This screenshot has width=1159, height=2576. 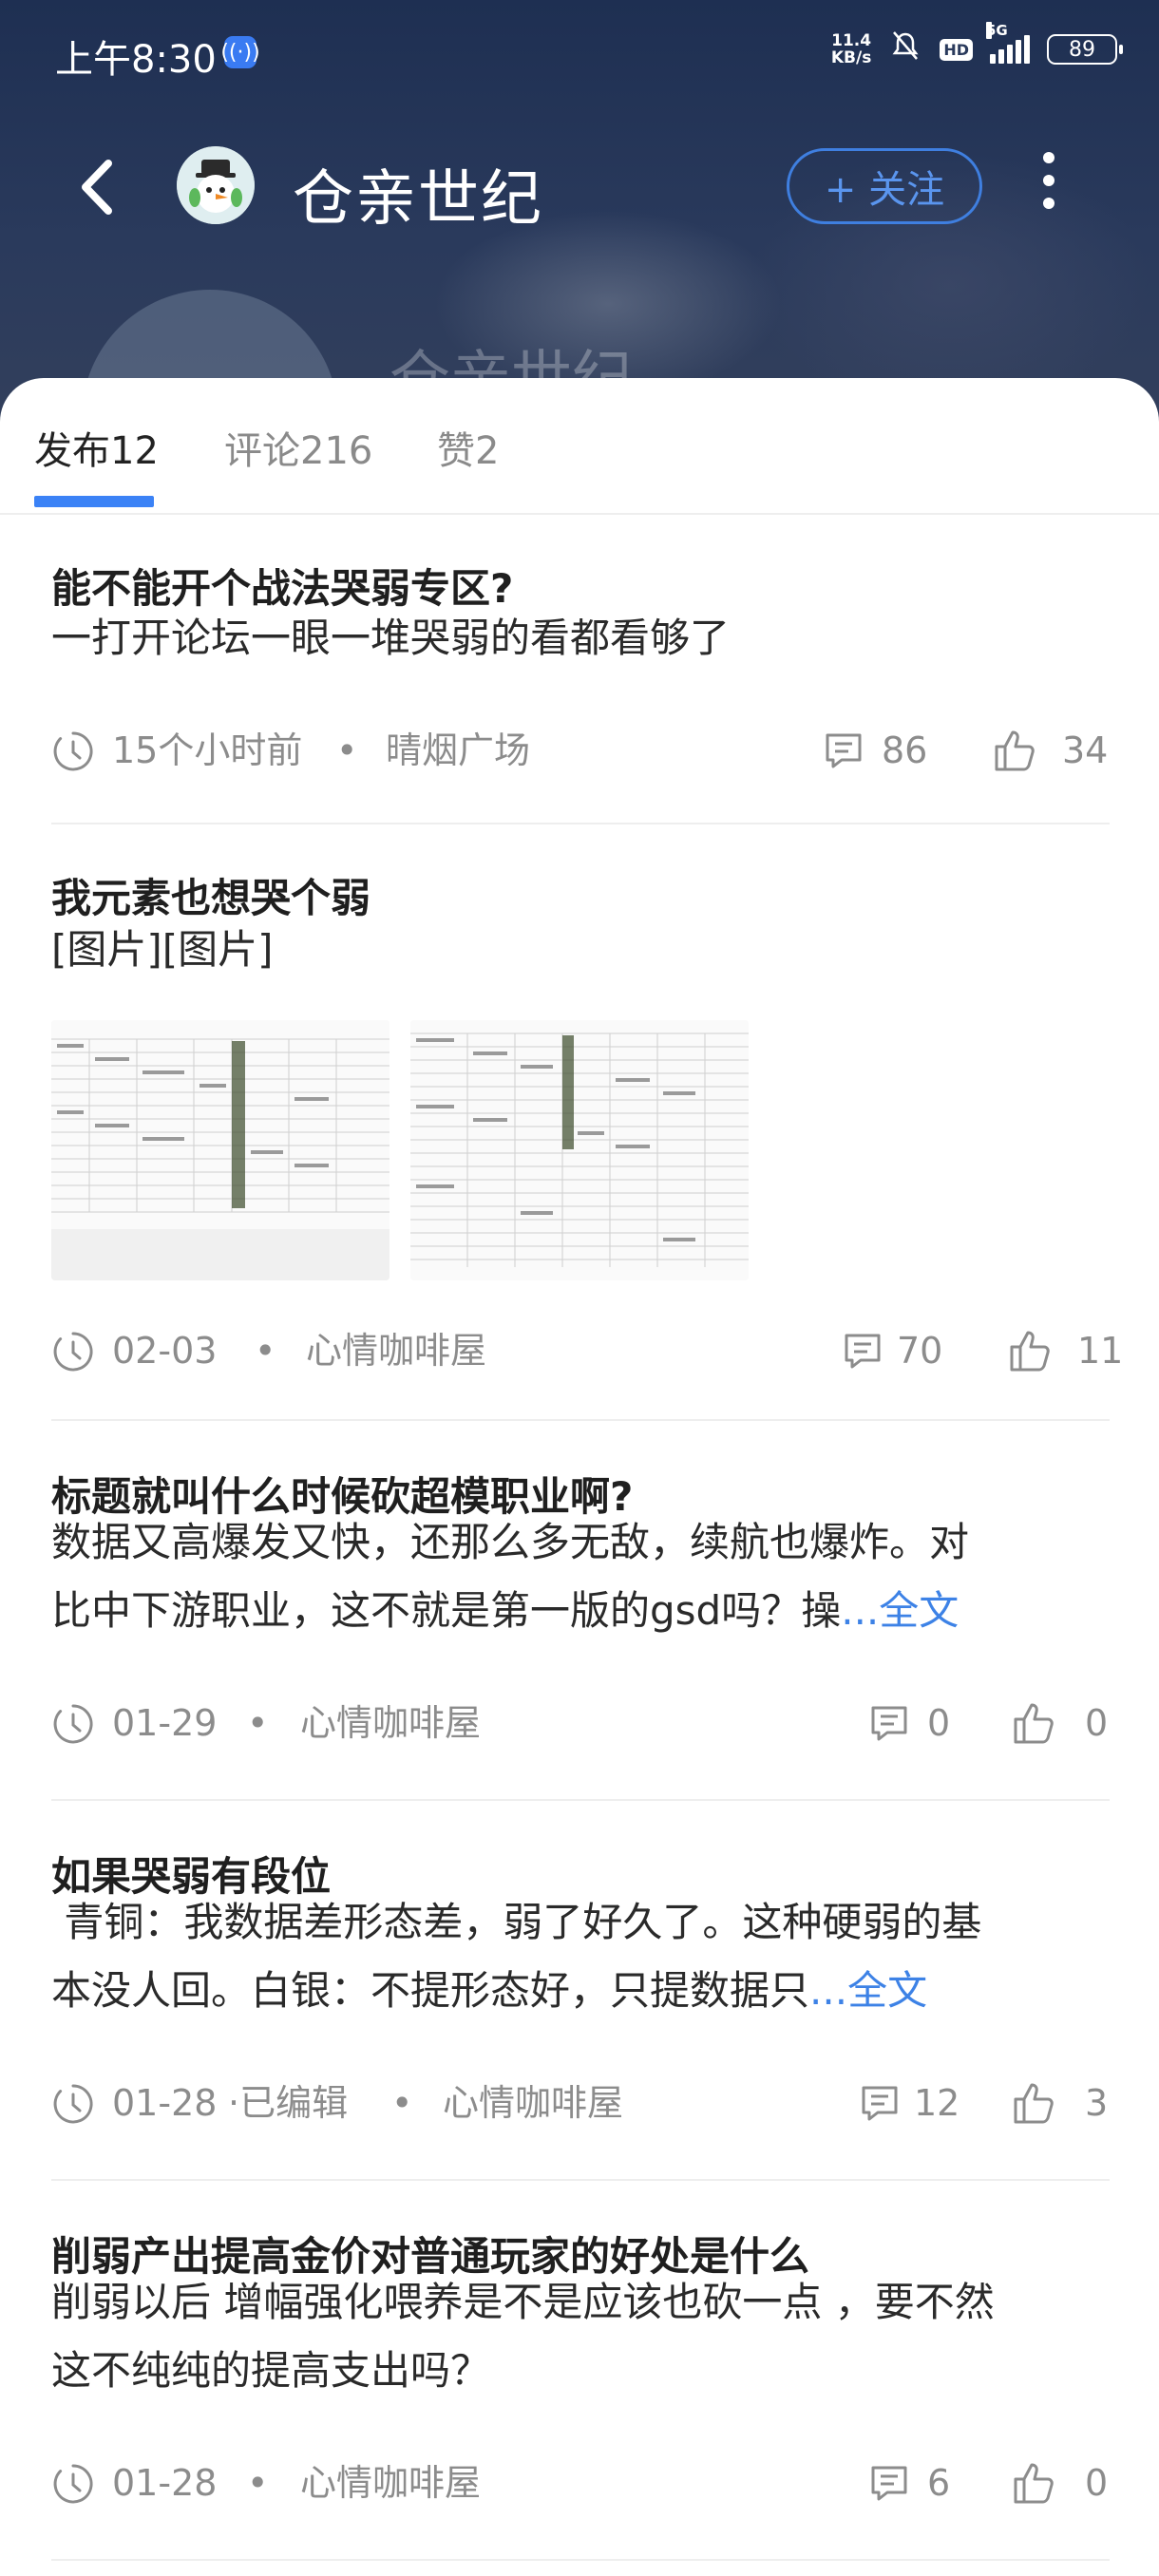 What do you see at coordinates (956, 49) in the screenshot?
I see `hd-badge: HD` at bounding box center [956, 49].